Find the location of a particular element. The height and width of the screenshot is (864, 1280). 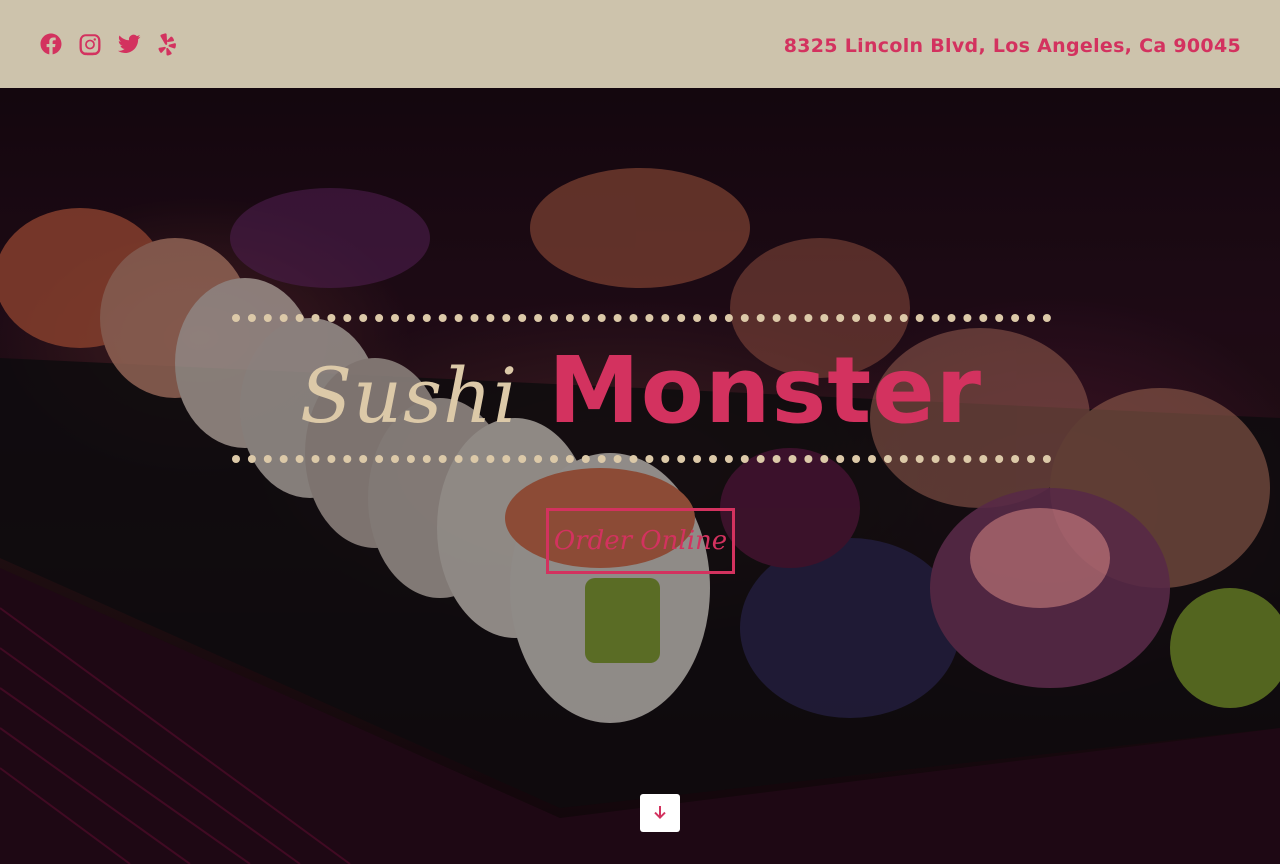

instagram-icon is located at coordinates (90, 44).